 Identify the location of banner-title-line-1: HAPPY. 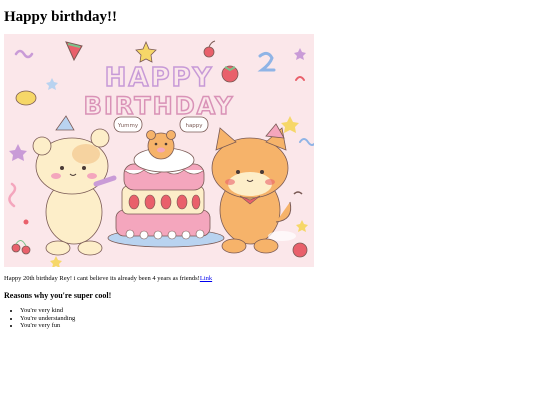
(159, 78).